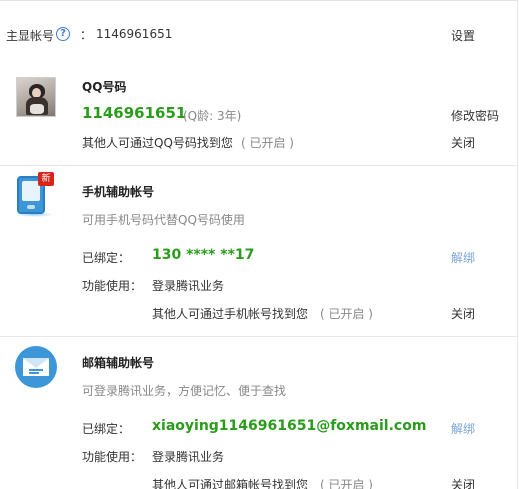  Describe the element at coordinates (188, 286) in the screenshot. I see `phone-feature-value: 登录腾讯业务` at that location.